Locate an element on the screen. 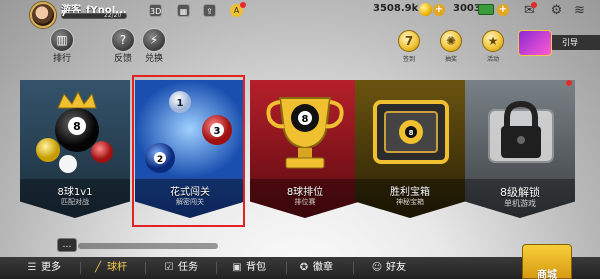  highlight-box is located at coordinates (188, 151).